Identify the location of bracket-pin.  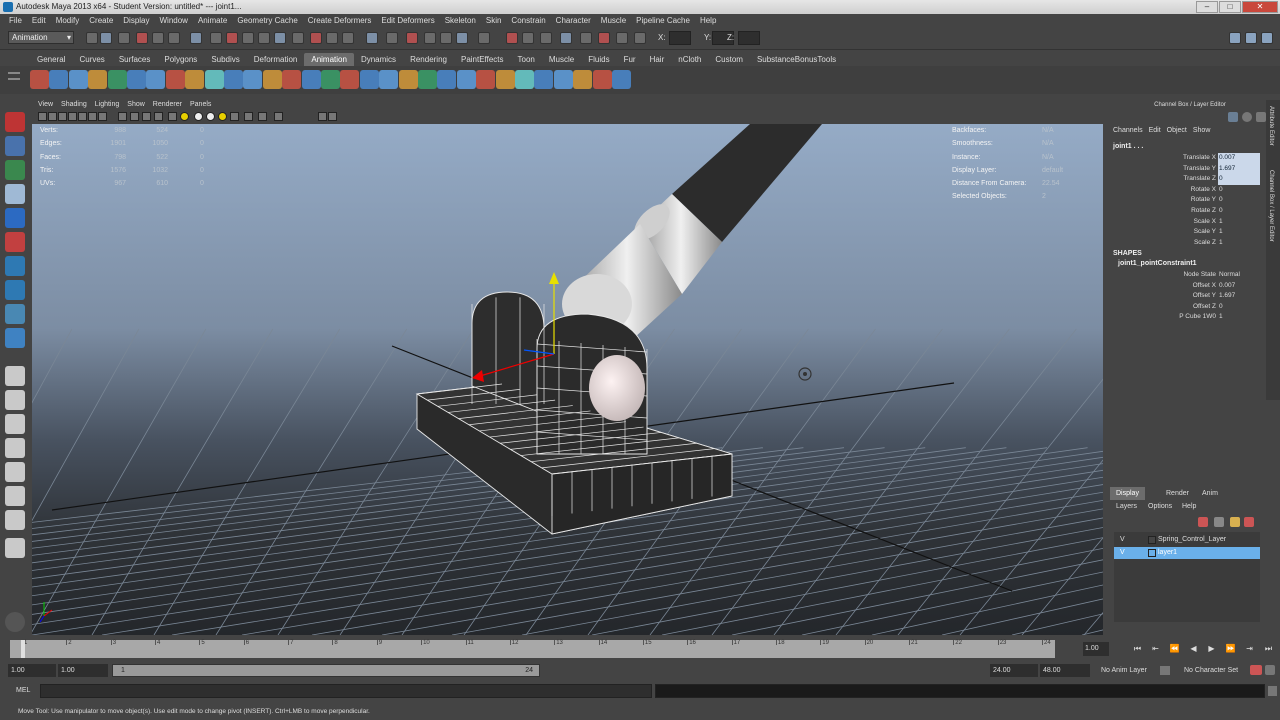
(617, 388).